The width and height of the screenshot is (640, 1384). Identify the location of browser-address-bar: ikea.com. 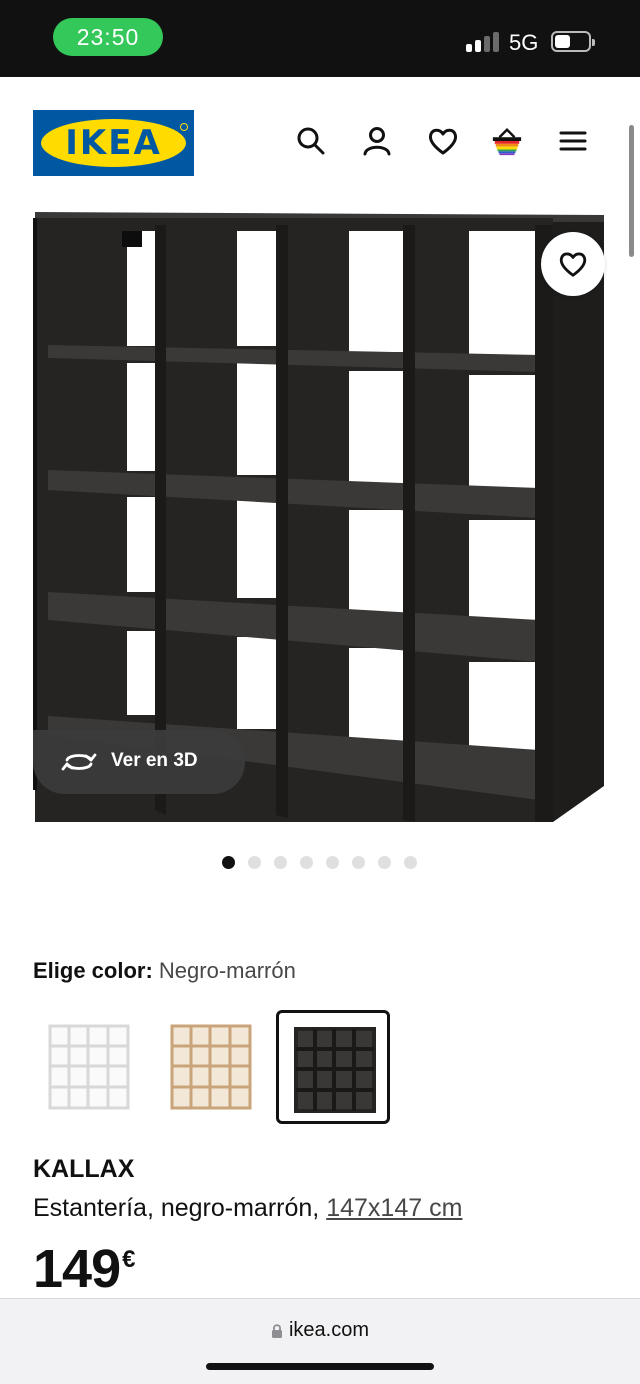
(320, 1341).